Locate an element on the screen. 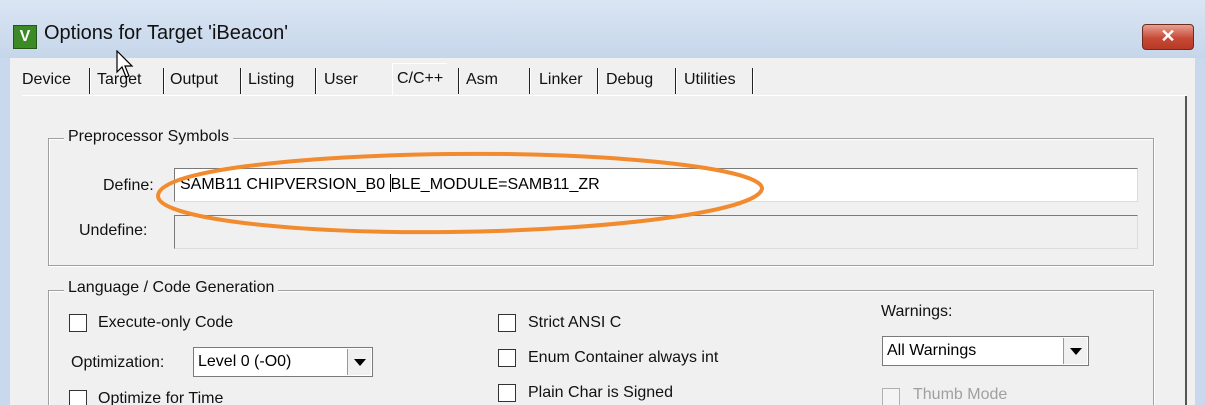  highlight-ellipse-stroke is located at coordinates (460, 193).